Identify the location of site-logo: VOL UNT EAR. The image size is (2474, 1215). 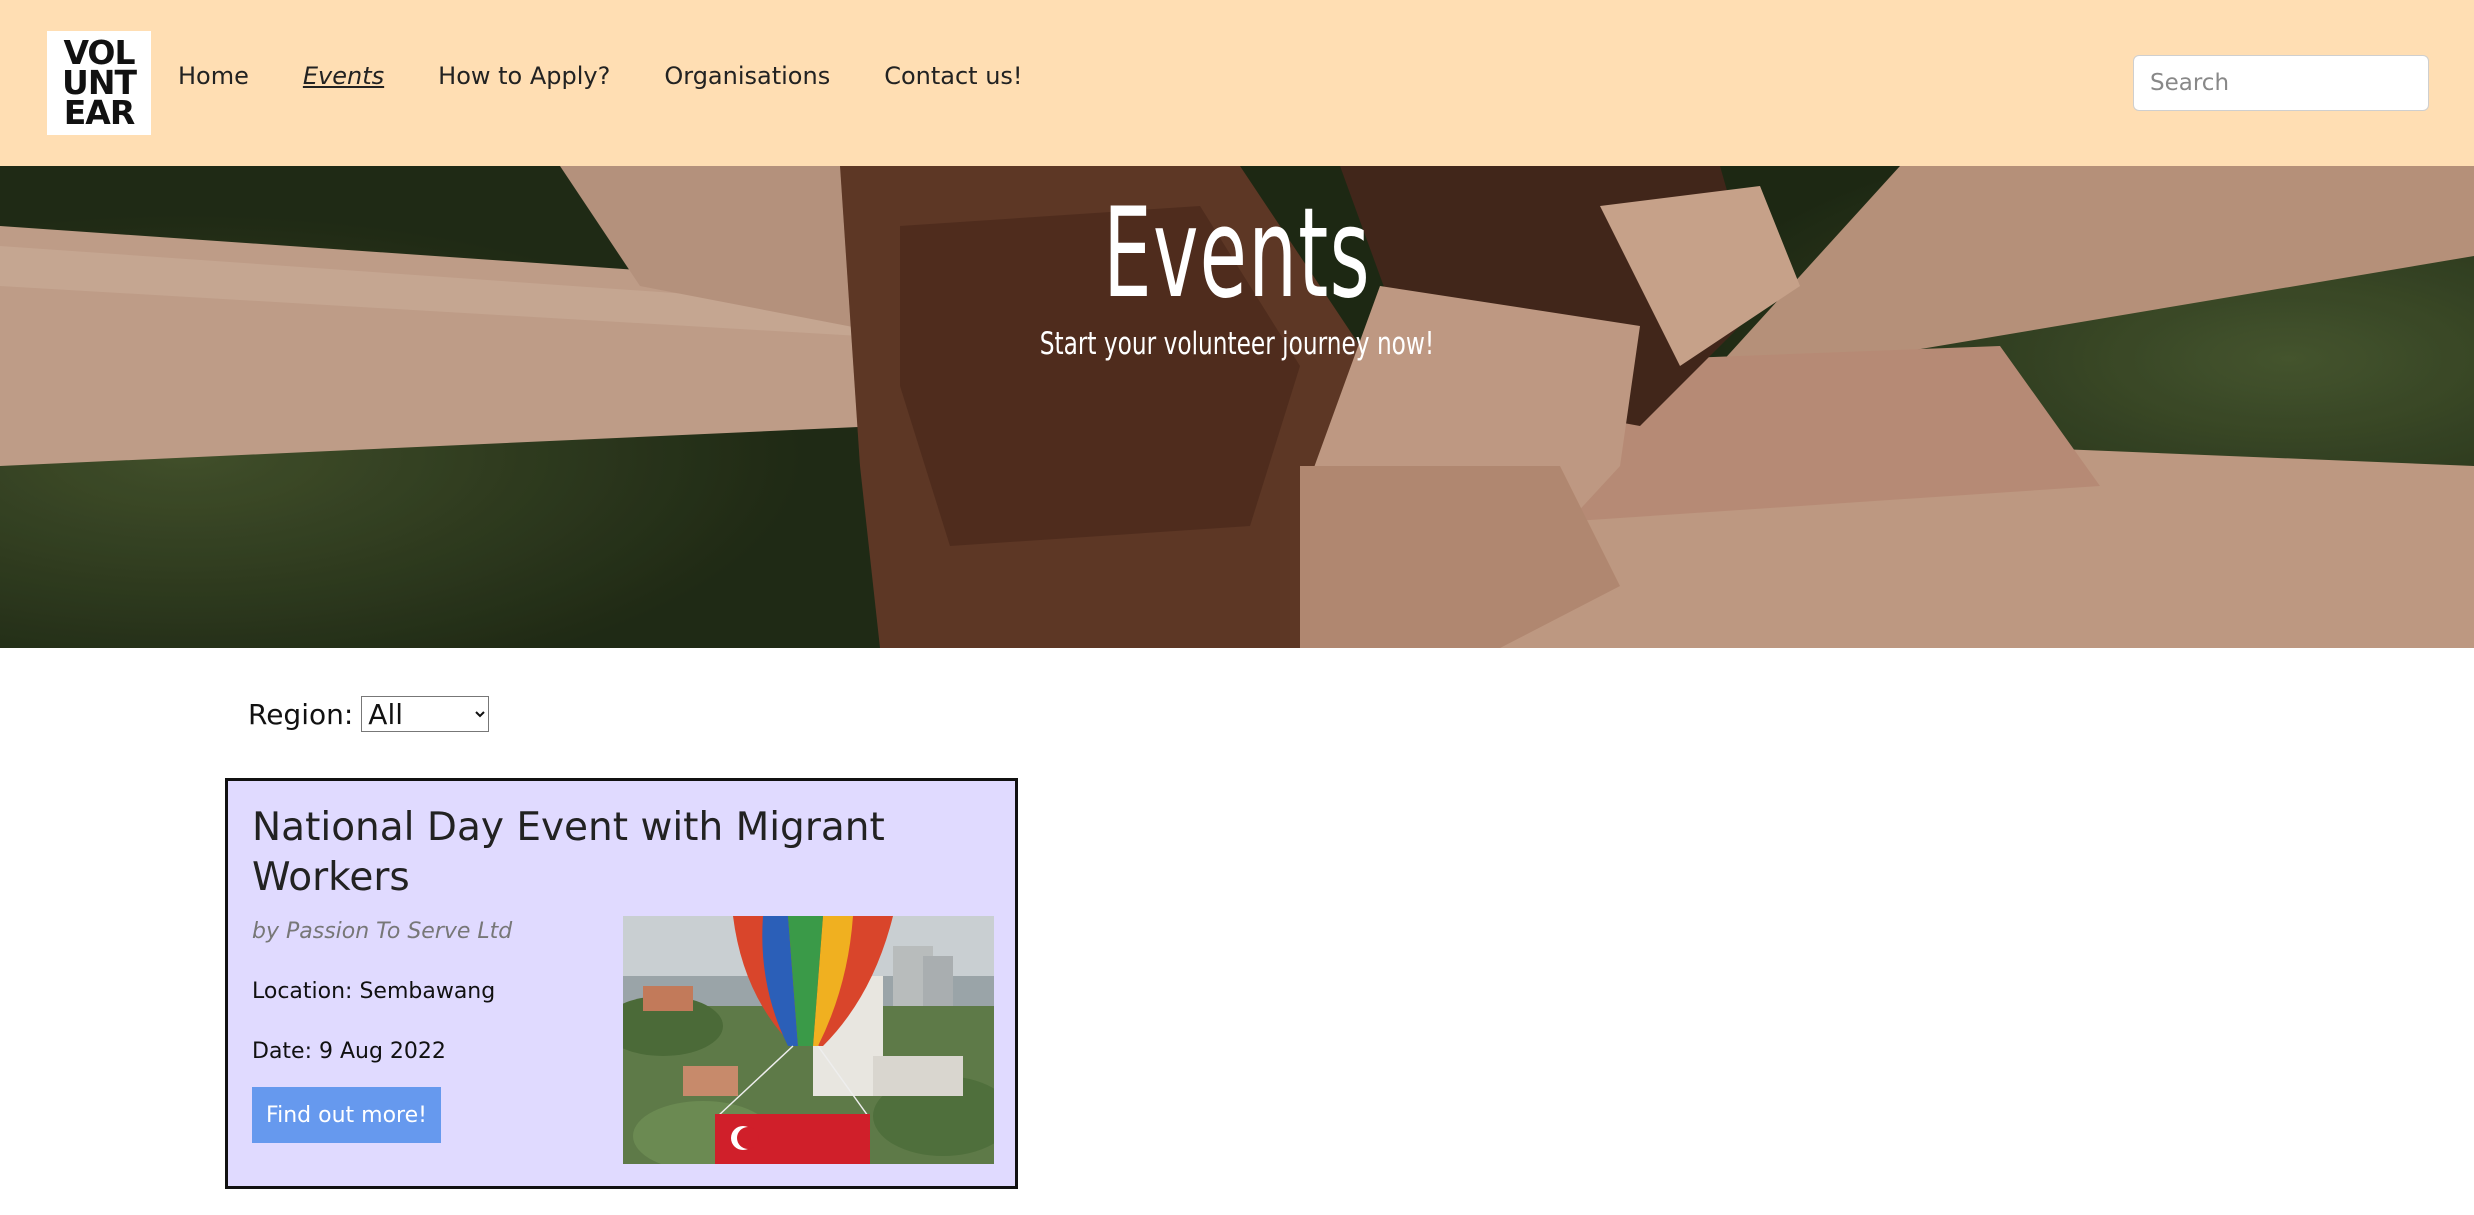
(99, 83).